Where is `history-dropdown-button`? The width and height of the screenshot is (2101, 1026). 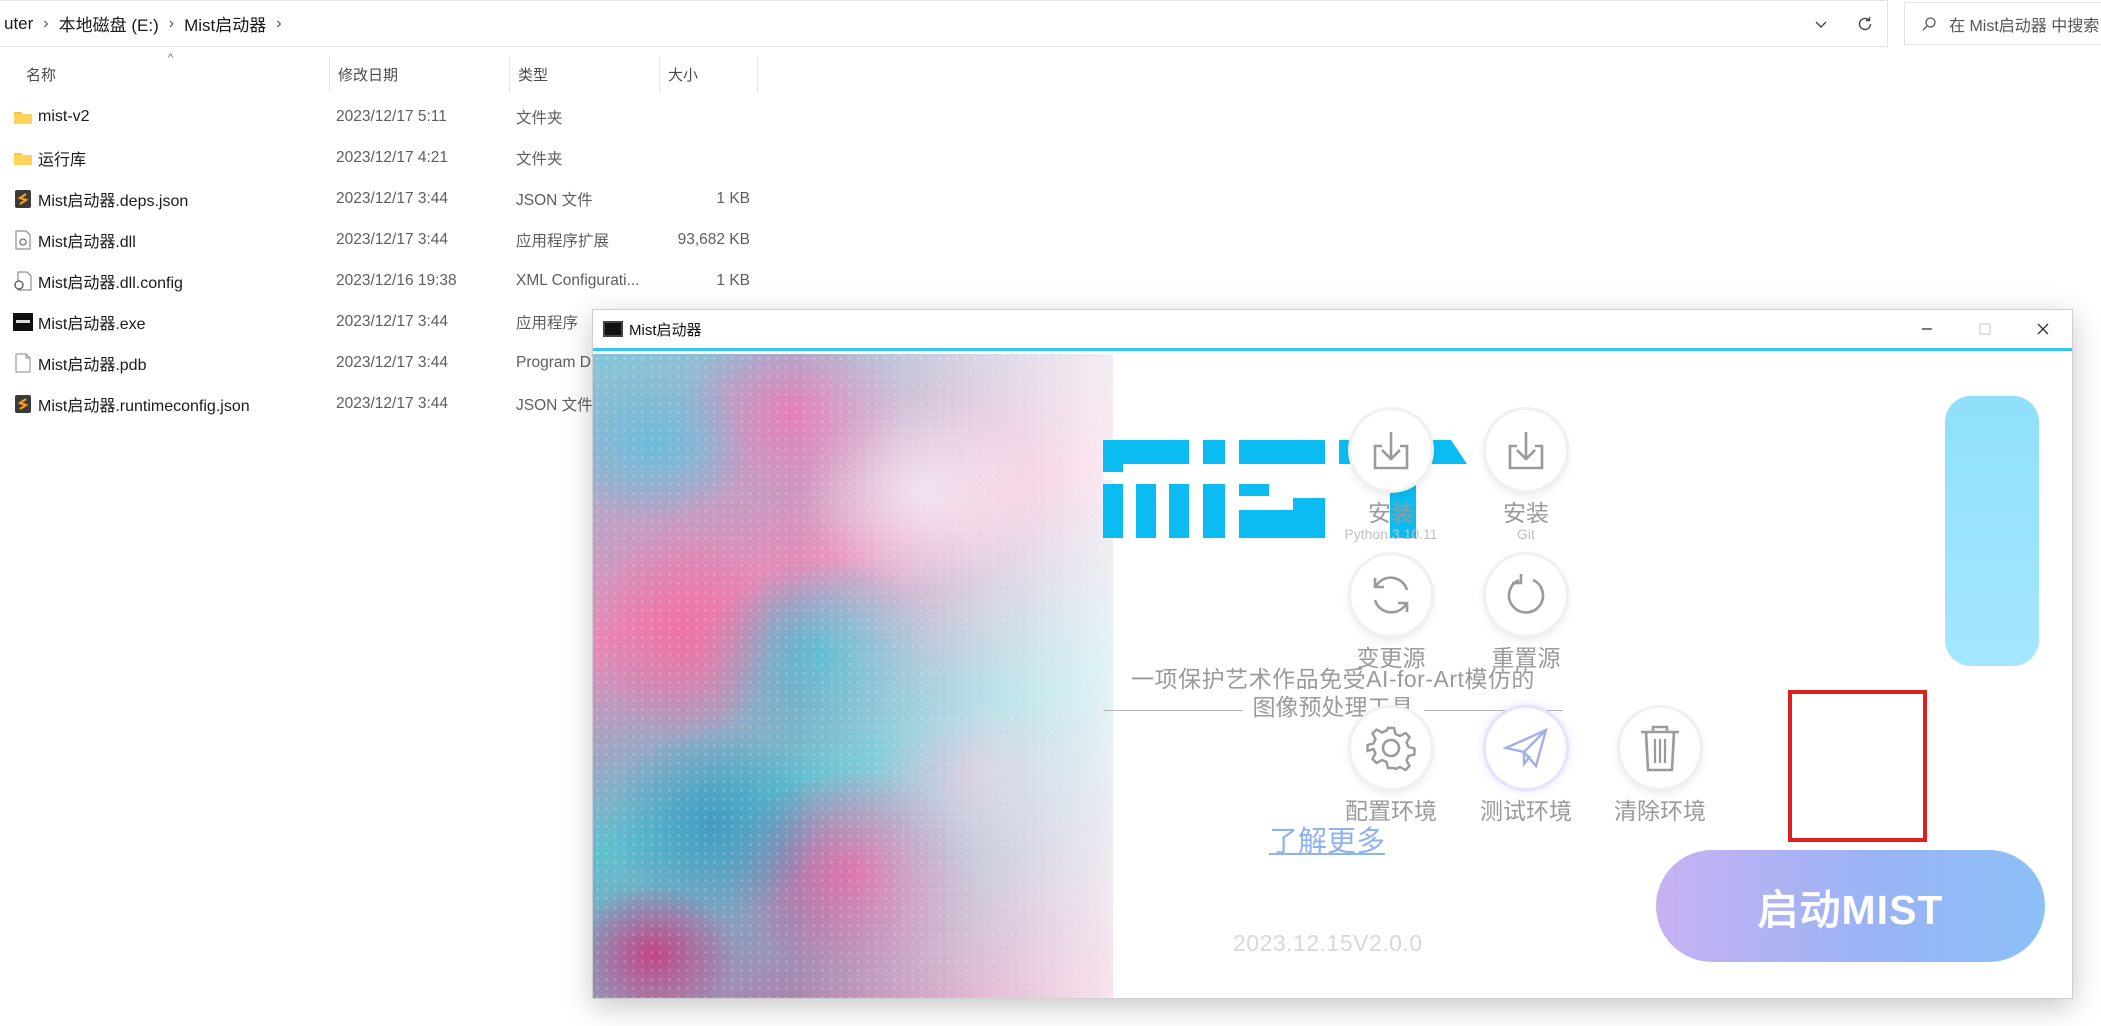 history-dropdown-button is located at coordinates (1821, 23).